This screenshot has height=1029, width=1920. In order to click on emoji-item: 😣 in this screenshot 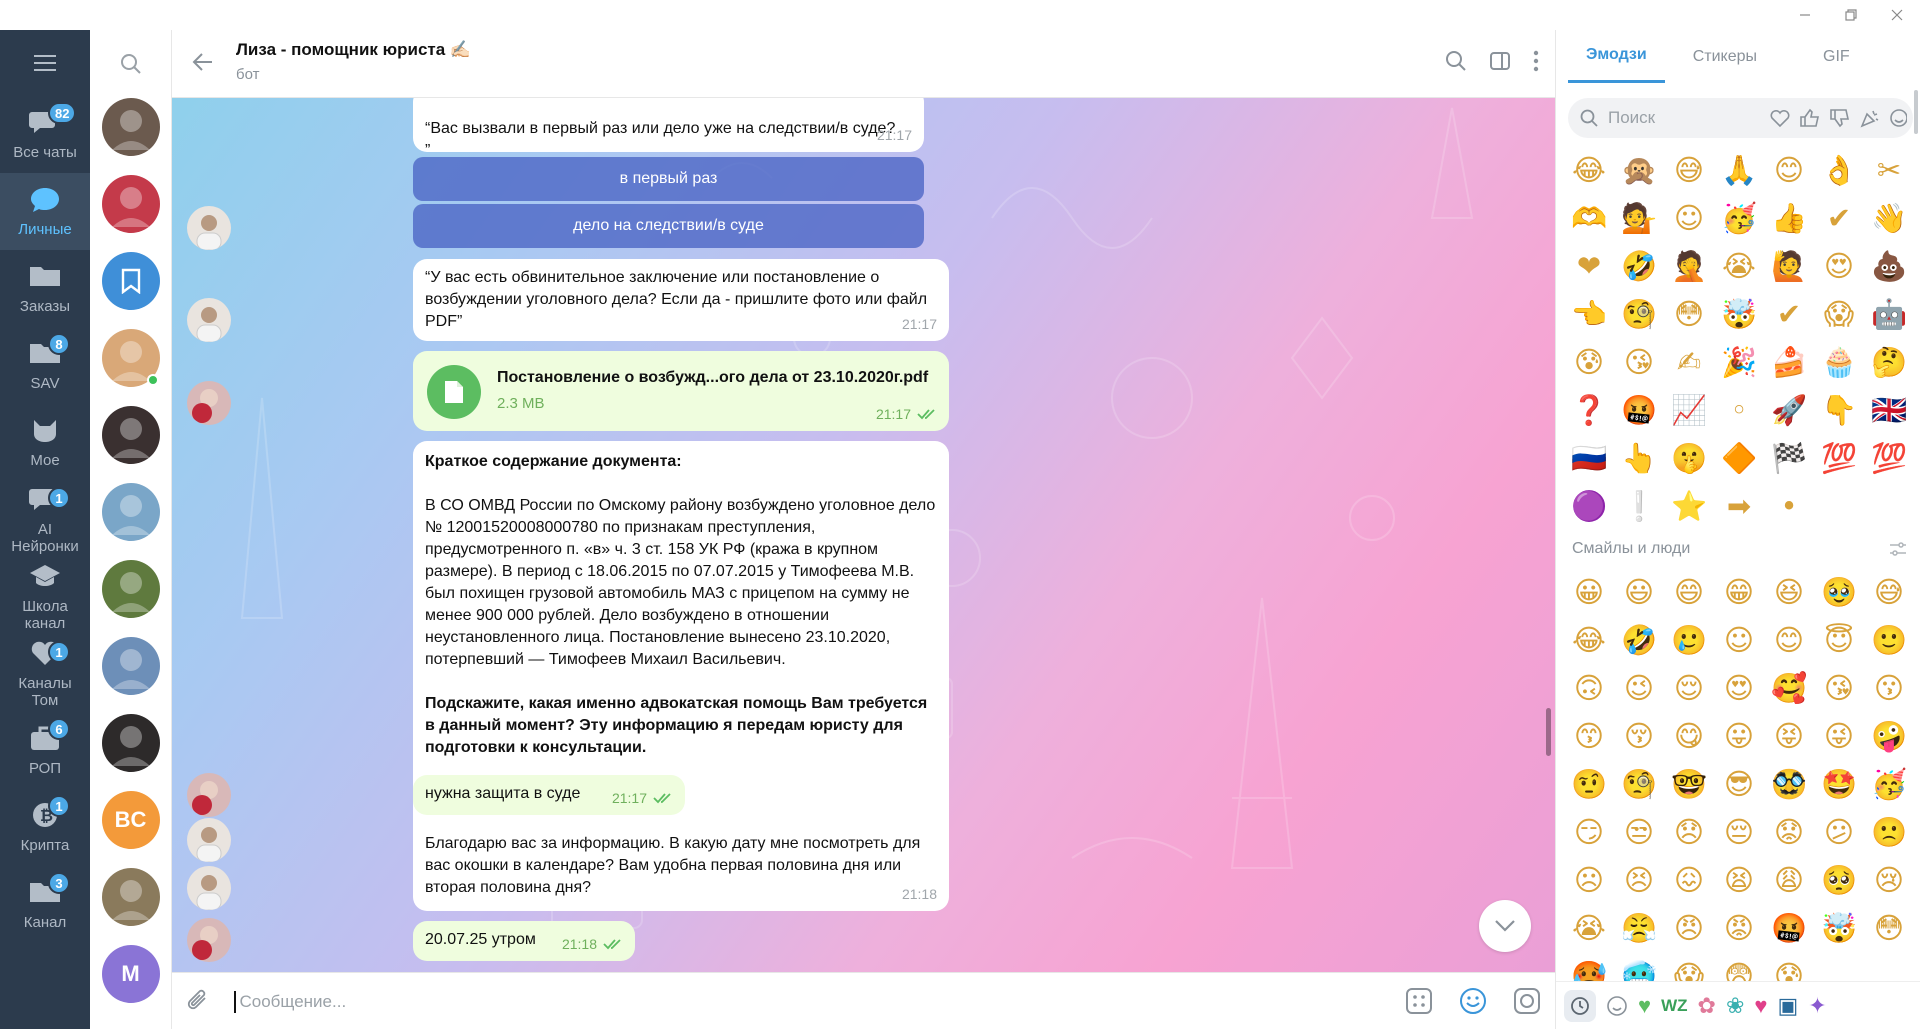, I will do `click(1639, 880)`.